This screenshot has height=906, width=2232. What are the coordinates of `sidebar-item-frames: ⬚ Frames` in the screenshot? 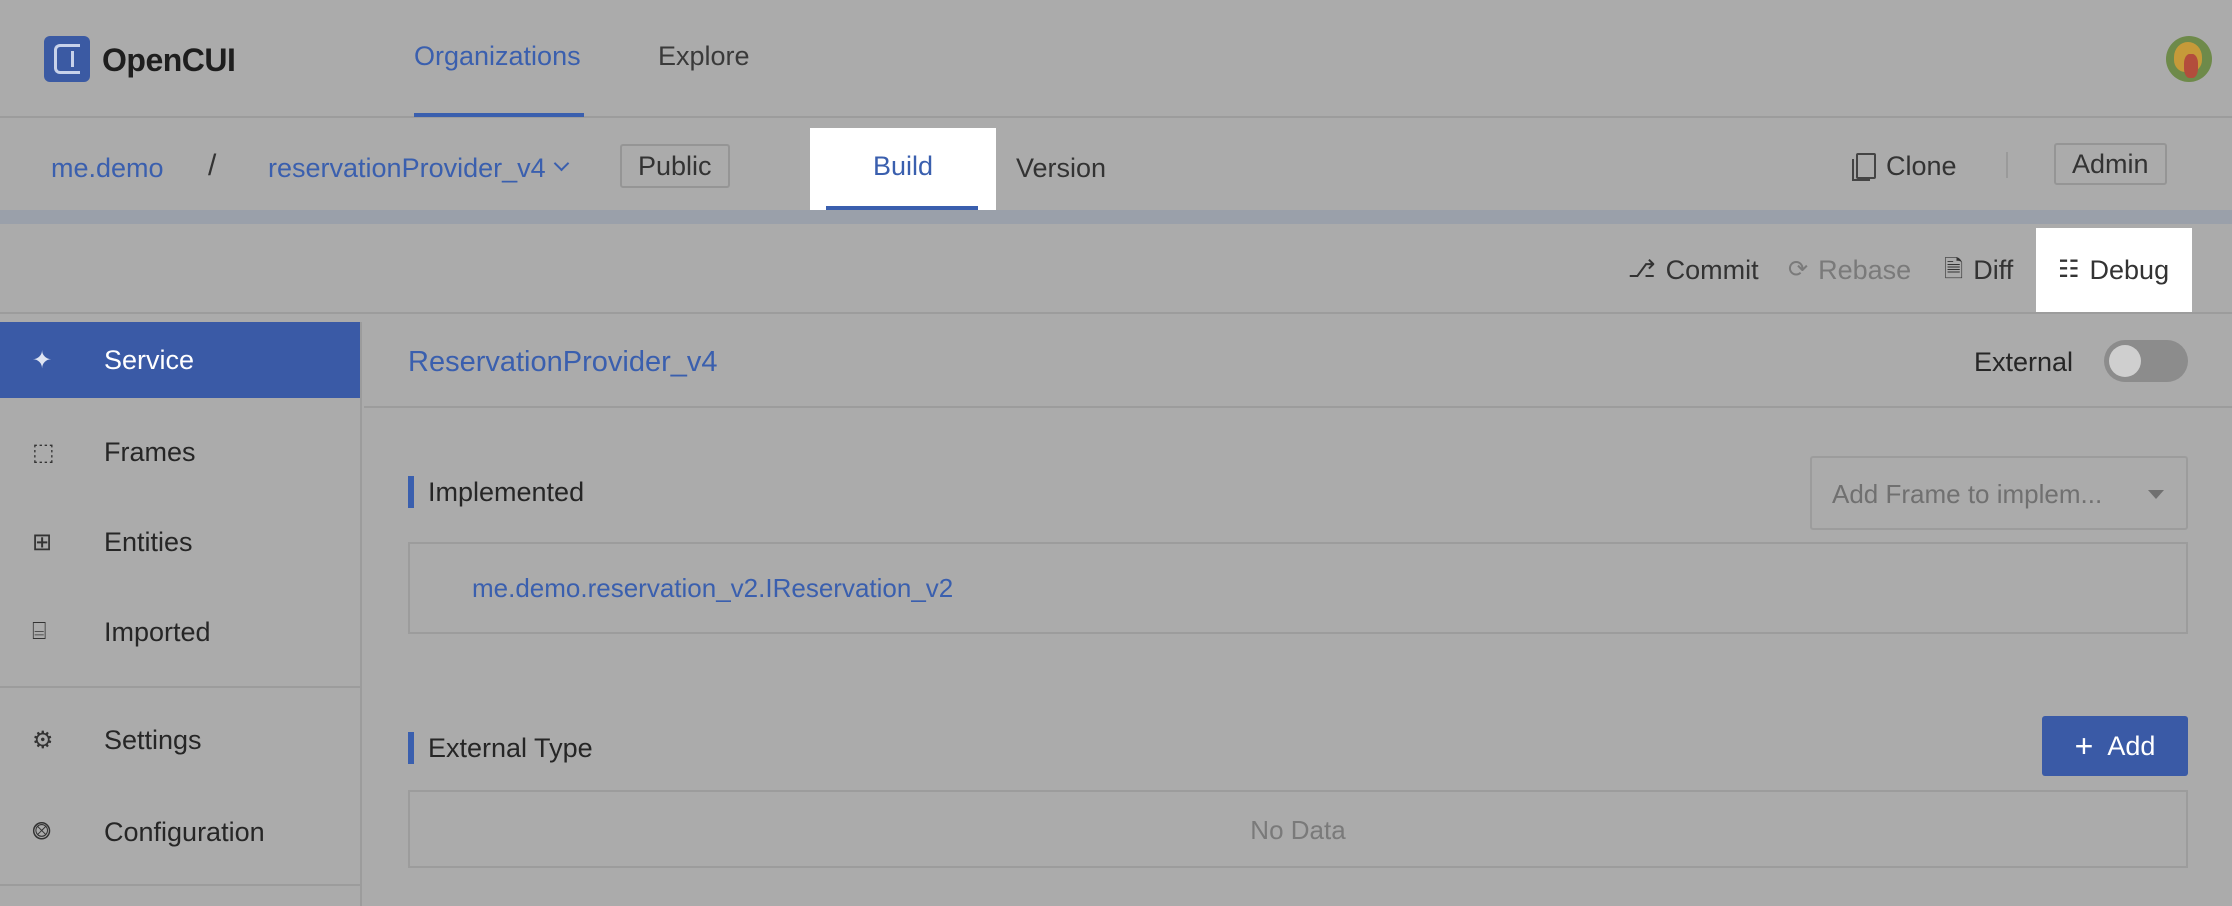 It's located at (180, 452).